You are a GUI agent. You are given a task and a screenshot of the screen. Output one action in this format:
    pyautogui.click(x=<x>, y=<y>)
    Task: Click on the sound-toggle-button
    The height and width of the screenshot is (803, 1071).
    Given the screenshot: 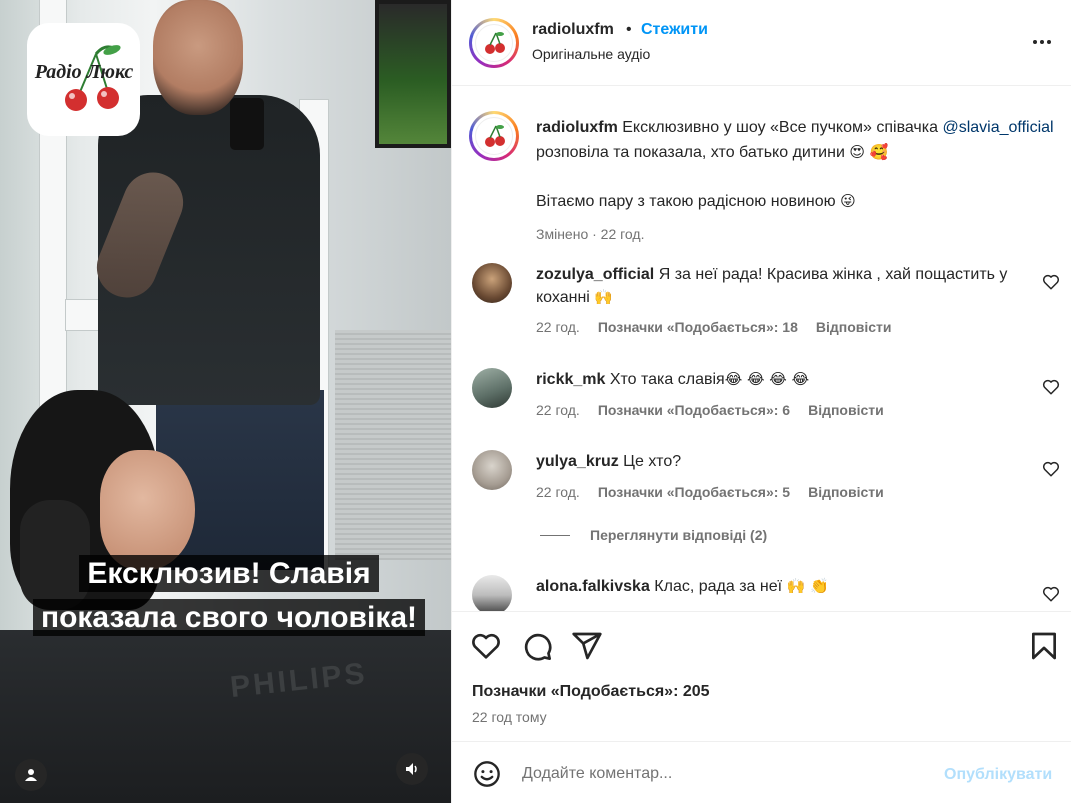 What is the action you would take?
    pyautogui.click(x=412, y=769)
    